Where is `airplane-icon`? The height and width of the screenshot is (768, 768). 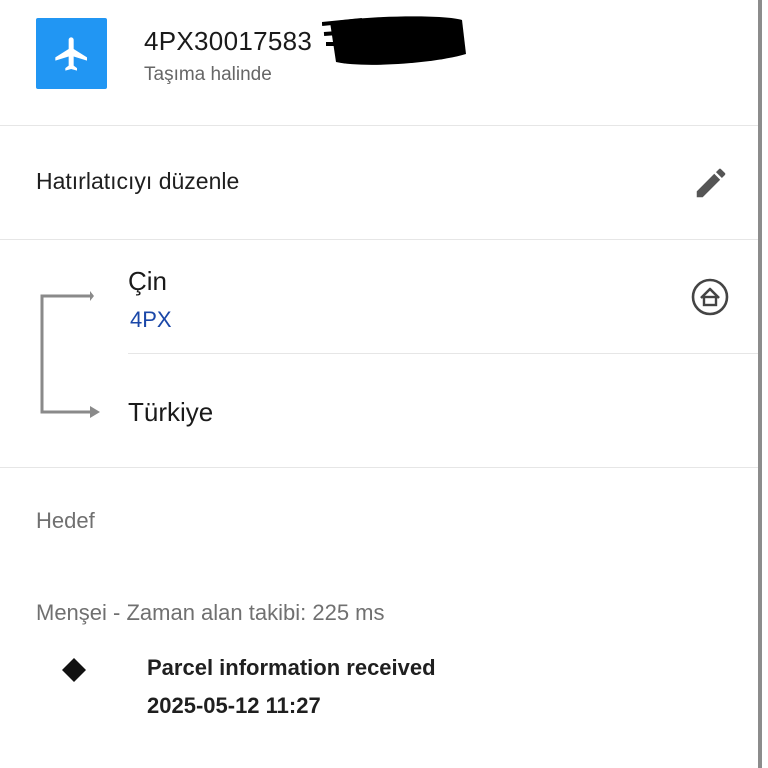
airplane-icon is located at coordinates (71, 53).